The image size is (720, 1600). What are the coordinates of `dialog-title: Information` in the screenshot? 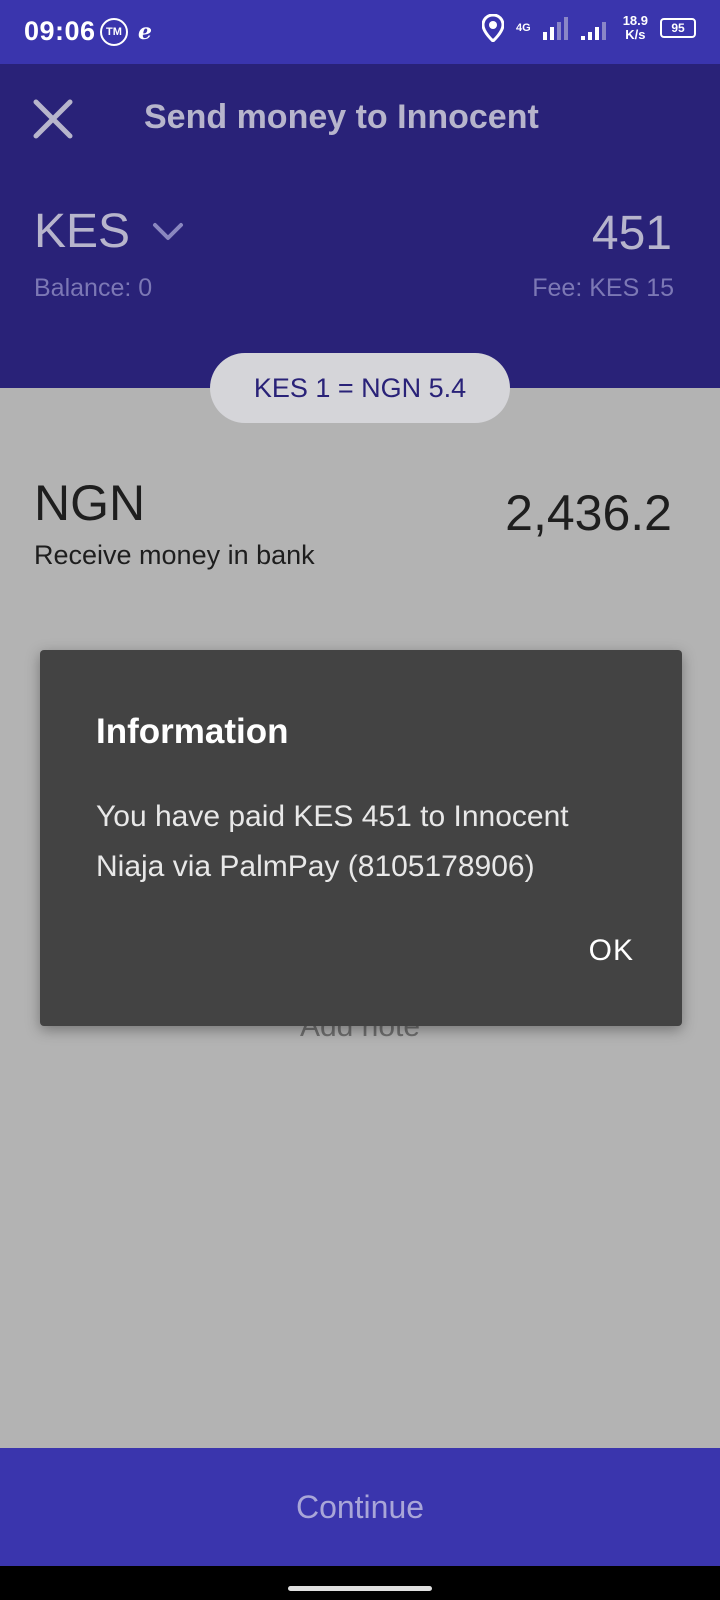 It's located at (192, 731).